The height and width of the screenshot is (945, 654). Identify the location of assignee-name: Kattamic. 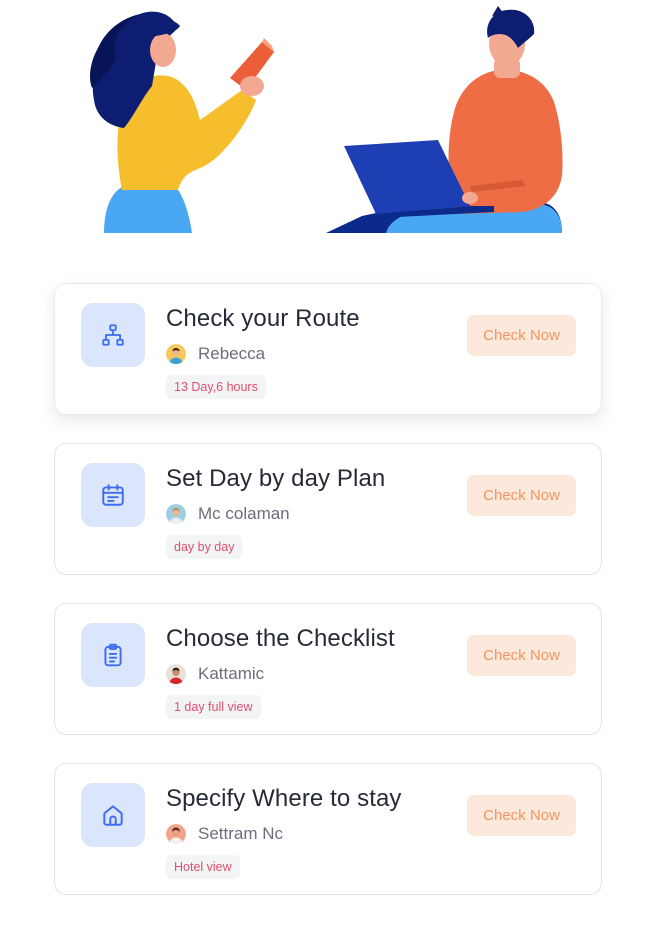
(231, 673).